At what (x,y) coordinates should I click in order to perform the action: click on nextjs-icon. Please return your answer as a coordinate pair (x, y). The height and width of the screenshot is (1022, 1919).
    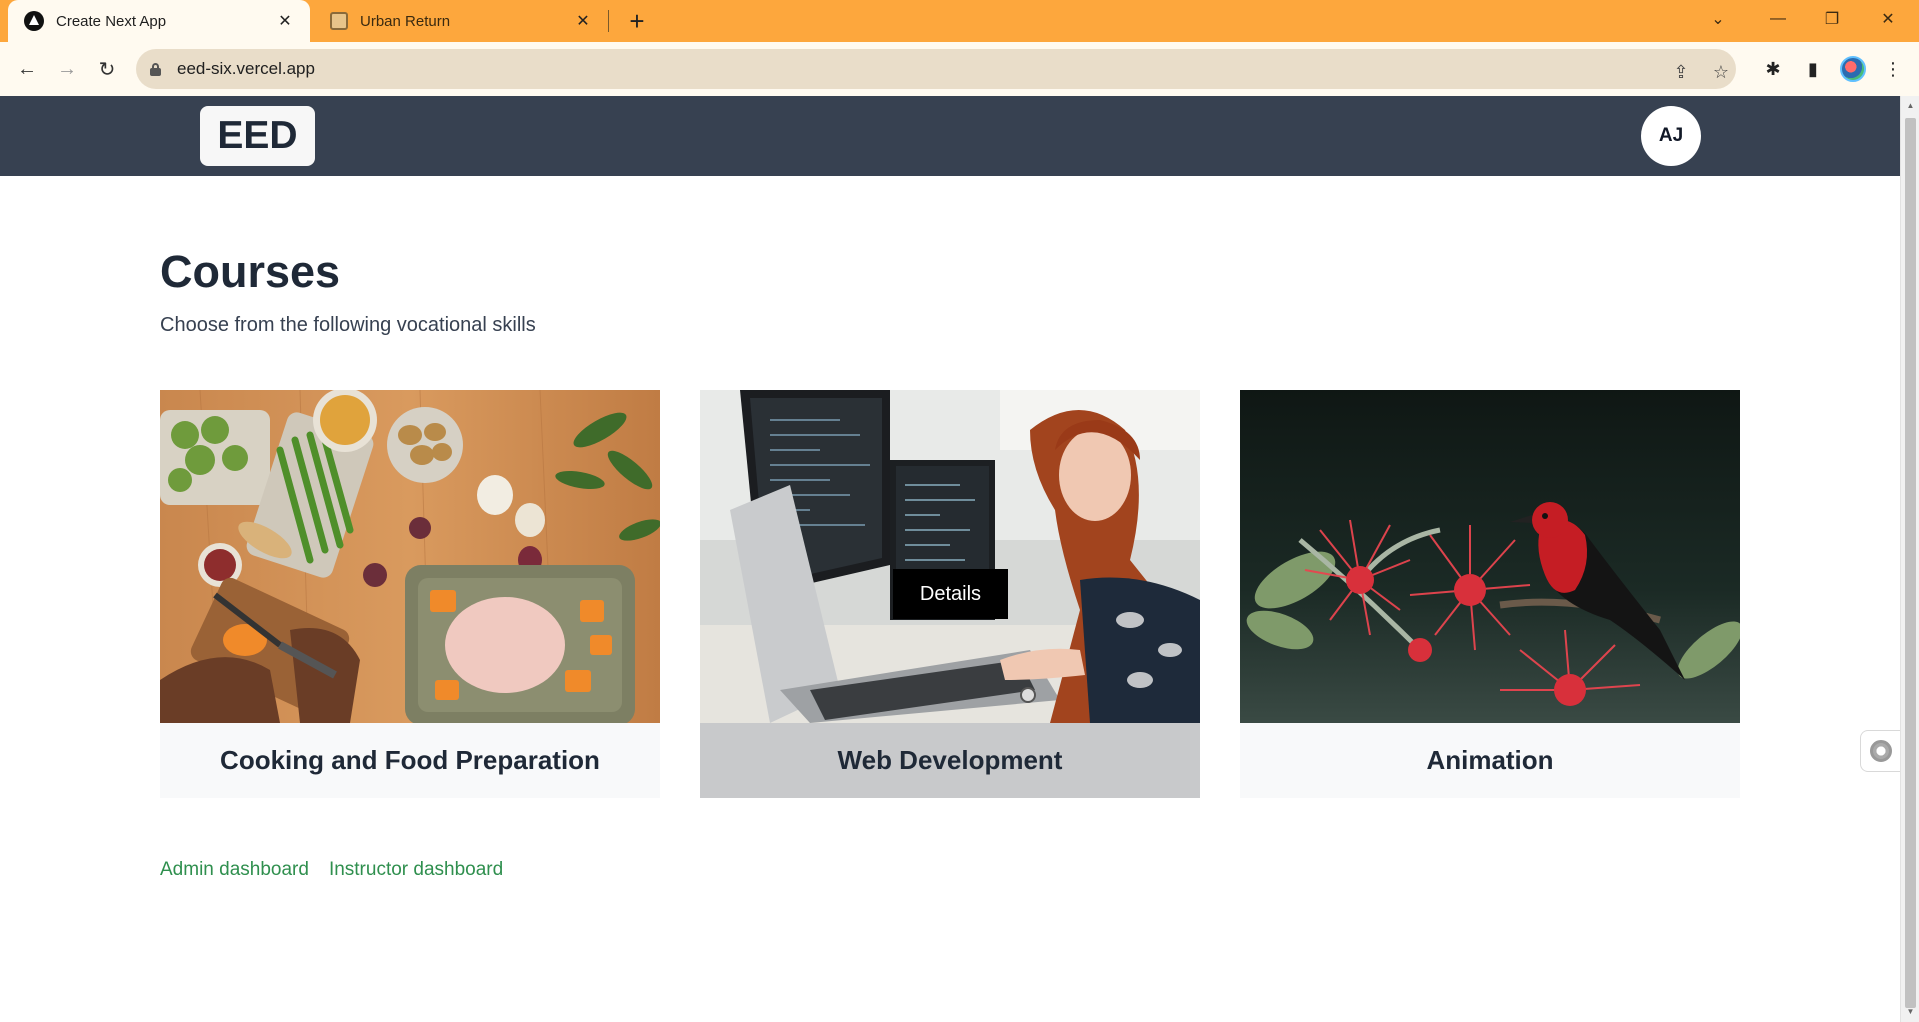
    Looking at the image, I should click on (34, 21).